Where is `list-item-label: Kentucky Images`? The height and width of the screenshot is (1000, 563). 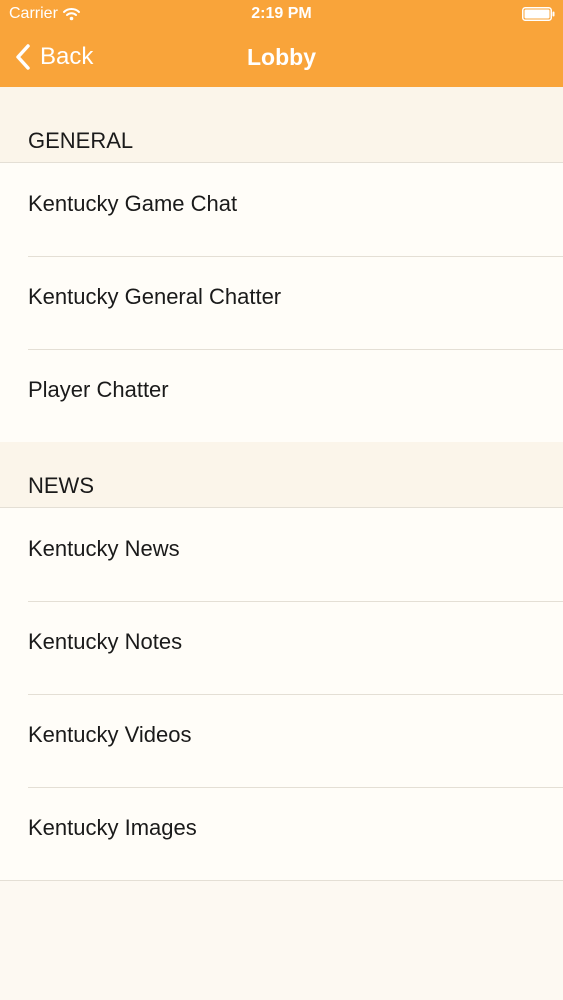 list-item-label: Kentucky Images is located at coordinates (112, 827).